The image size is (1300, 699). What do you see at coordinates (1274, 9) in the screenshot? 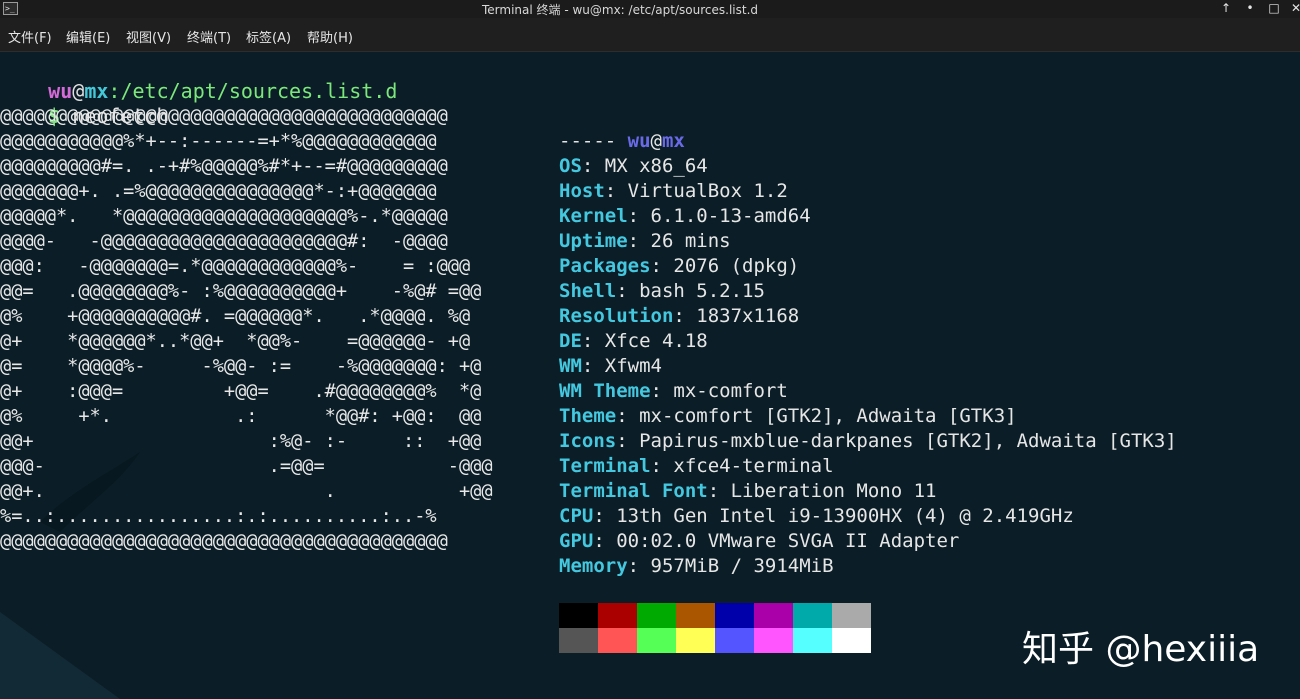
I see `maximize-button: □` at bounding box center [1274, 9].